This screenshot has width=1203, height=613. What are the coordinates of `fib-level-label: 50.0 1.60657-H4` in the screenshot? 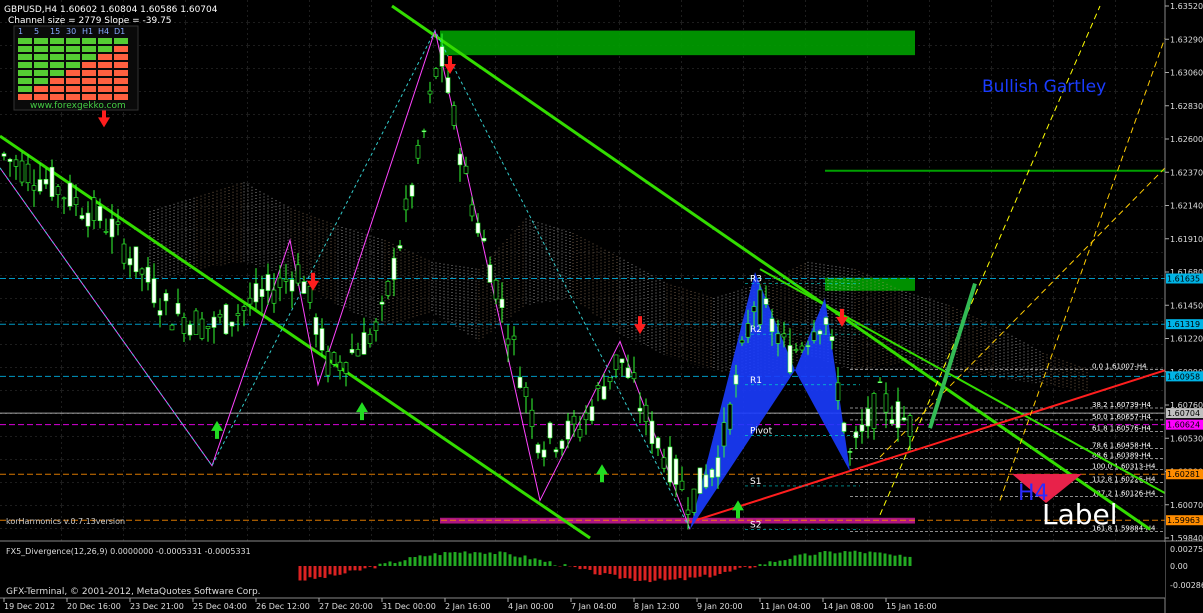 It's located at (1122, 417).